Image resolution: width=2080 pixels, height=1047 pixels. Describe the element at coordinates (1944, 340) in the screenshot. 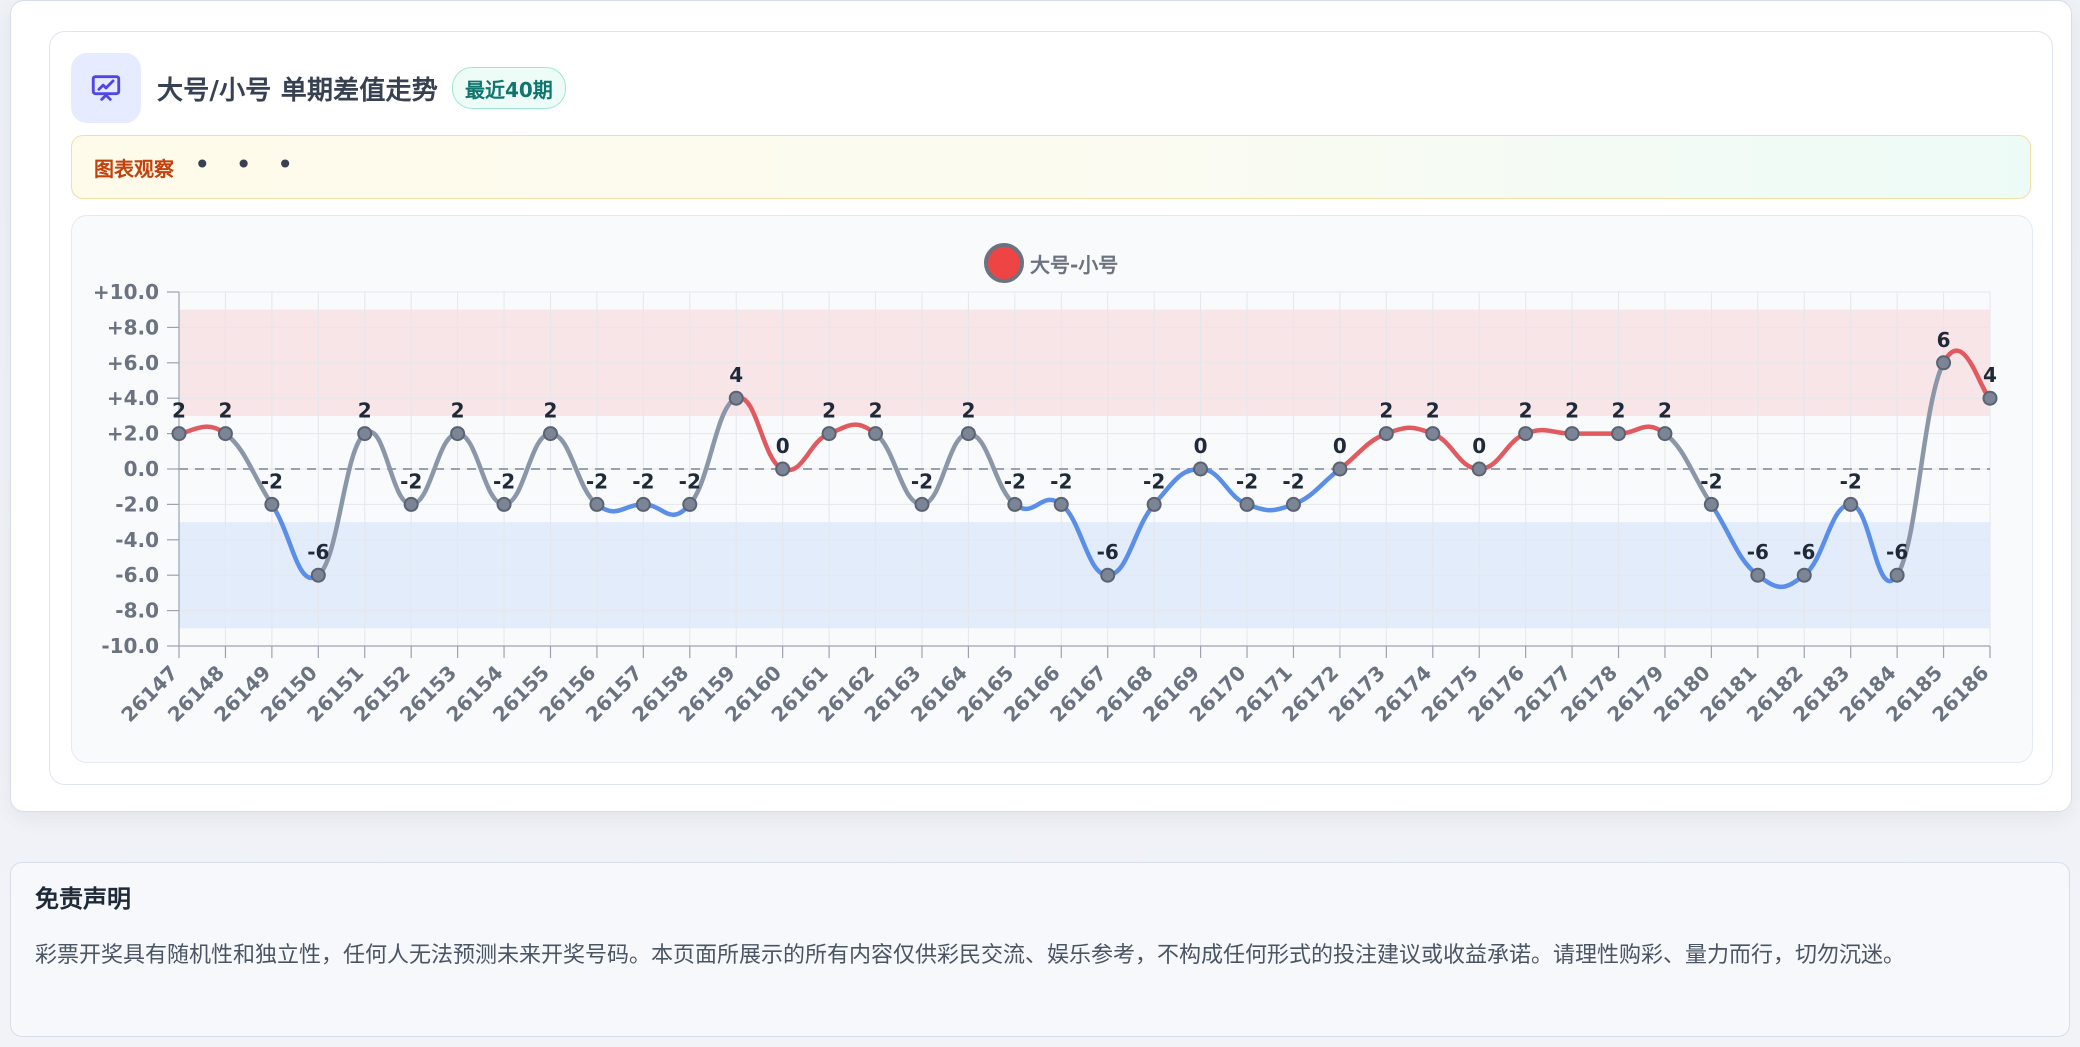

I see `data-label: 6` at that location.